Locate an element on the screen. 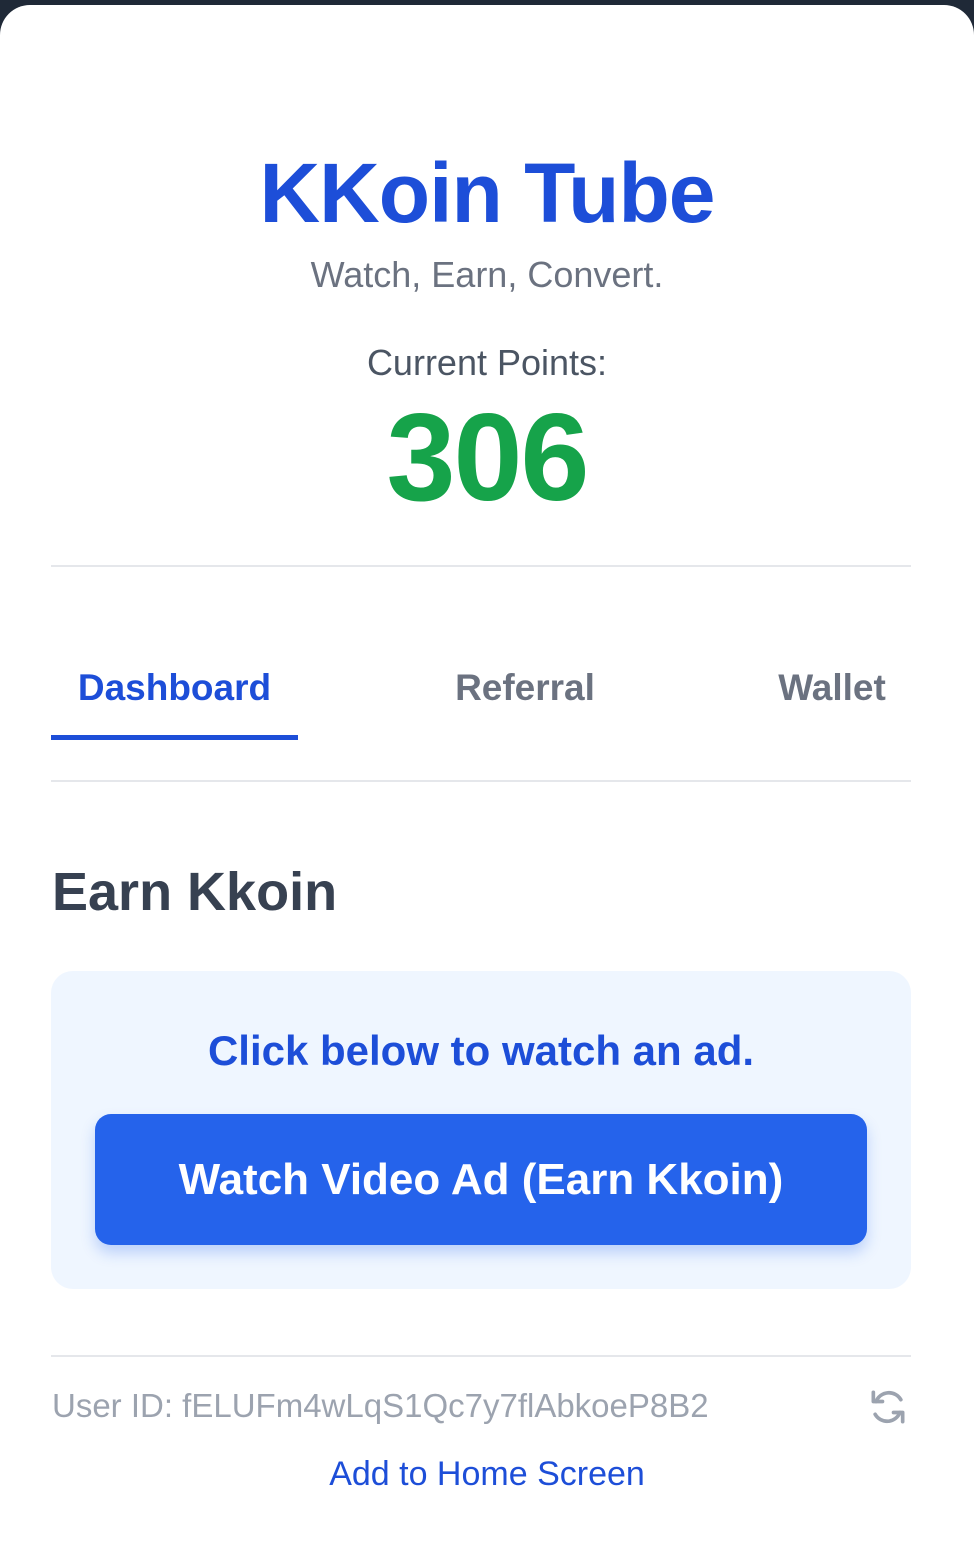 Image resolution: width=974 pixels, height=1561 pixels. tab-wallet: Wallet is located at coordinates (832, 700).